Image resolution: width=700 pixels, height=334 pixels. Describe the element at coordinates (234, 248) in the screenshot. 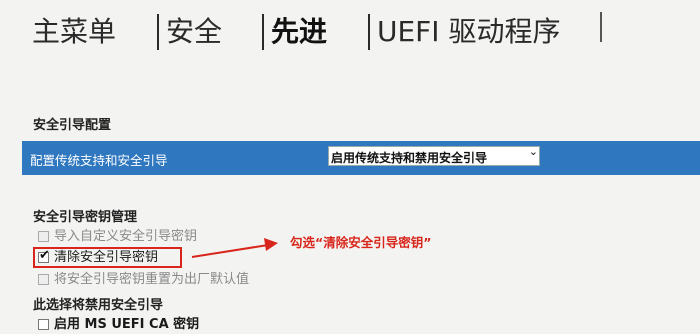

I see `annotation-arrow-icon` at that location.